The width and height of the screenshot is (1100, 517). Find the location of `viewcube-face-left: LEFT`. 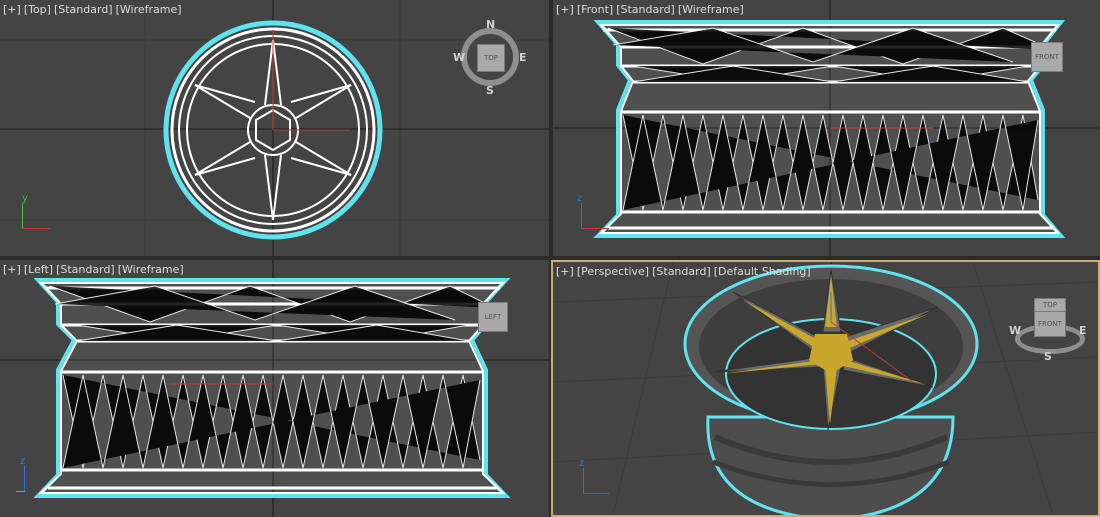

viewcube-face-left: LEFT is located at coordinates (493, 317).